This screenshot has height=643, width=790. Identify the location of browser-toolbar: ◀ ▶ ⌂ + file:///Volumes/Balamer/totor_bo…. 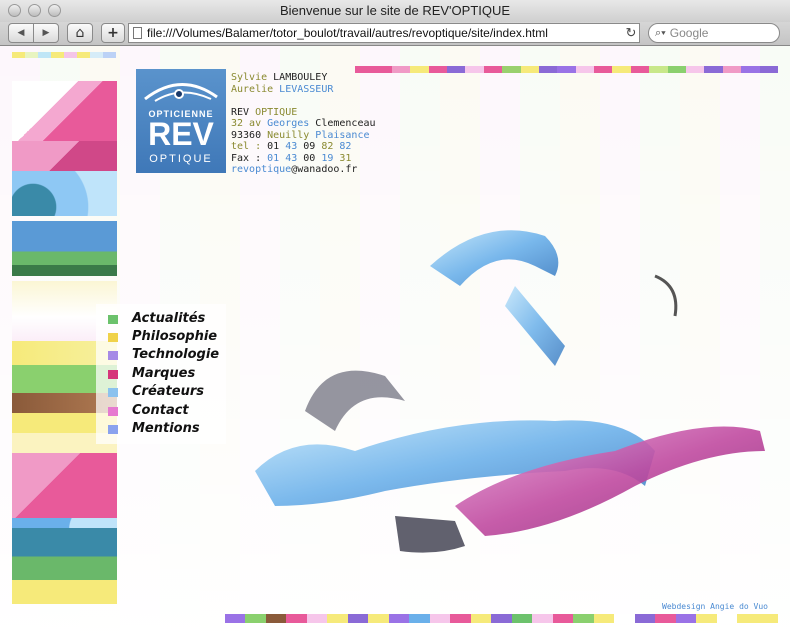
(395, 34).